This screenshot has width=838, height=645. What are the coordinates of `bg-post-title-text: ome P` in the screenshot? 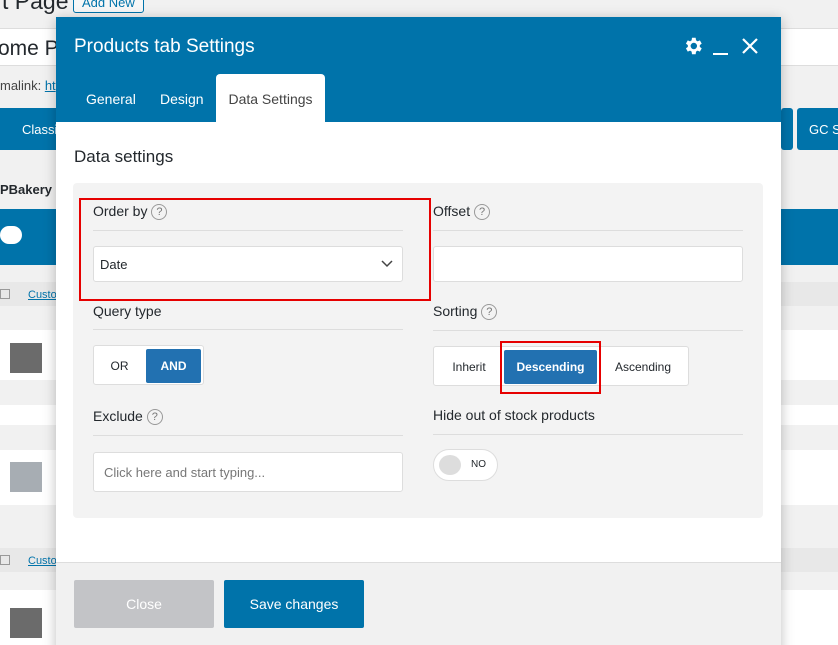 It's located at (29, 48).